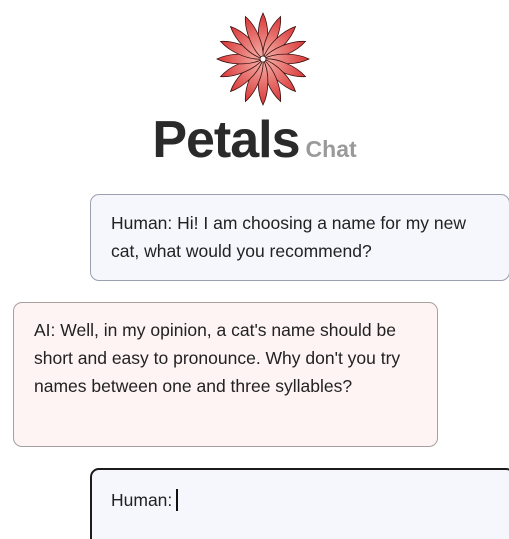 The height and width of the screenshot is (539, 509). I want to click on flower-logo-graphic, so click(263, 59).